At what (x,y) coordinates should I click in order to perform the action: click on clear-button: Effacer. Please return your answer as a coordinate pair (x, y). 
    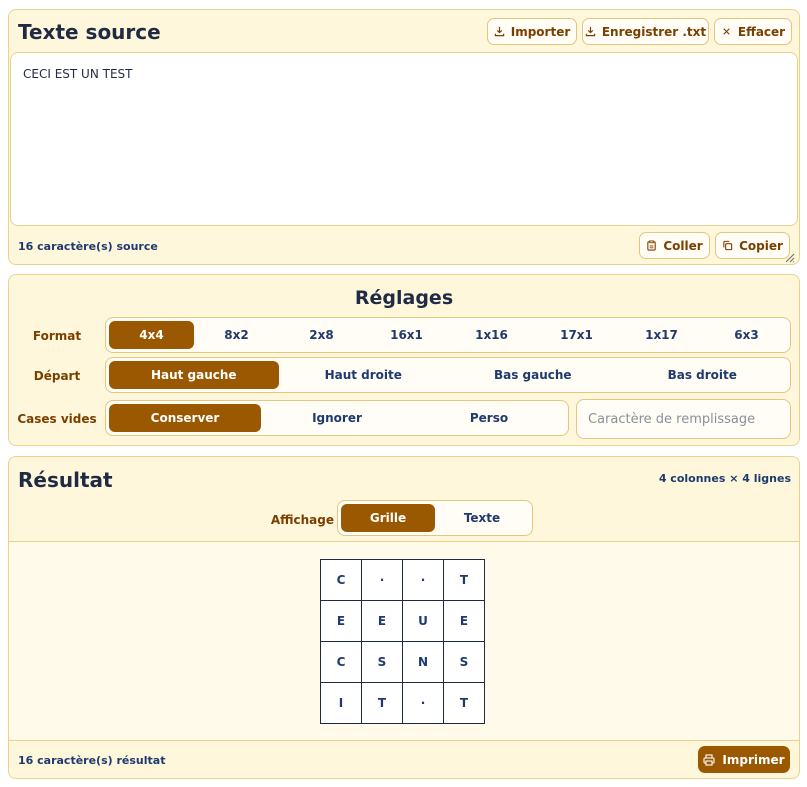
    Looking at the image, I should click on (753, 31).